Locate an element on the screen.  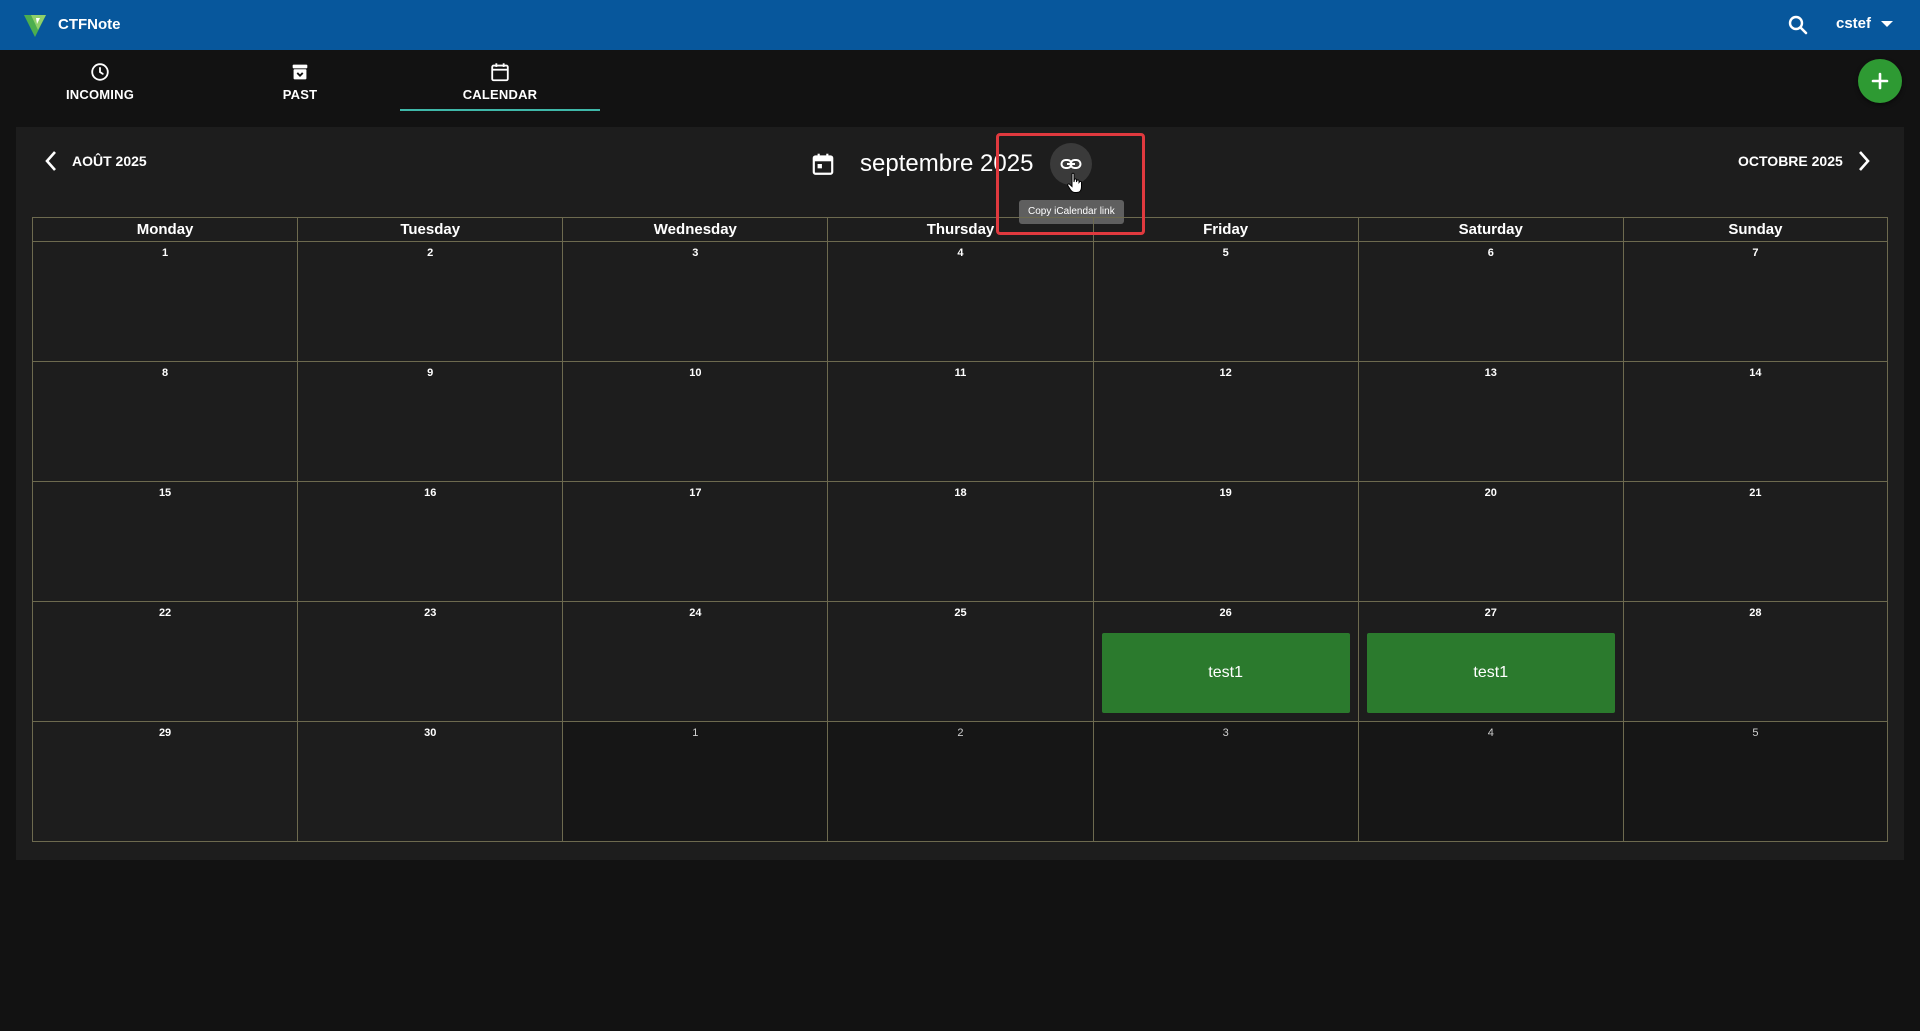
day-number: 5 is located at coordinates (1225, 253).